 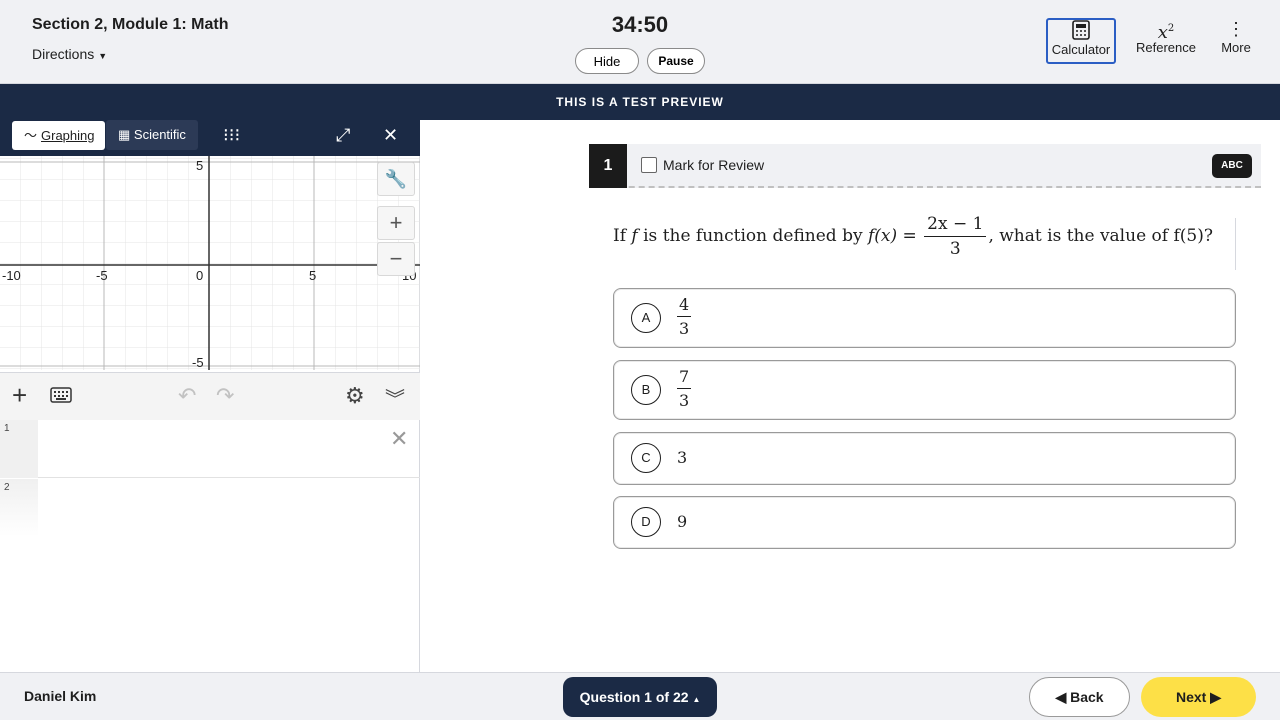 I want to click on mark-for-review-toggle: Mark for Review, so click(x=702, y=165).